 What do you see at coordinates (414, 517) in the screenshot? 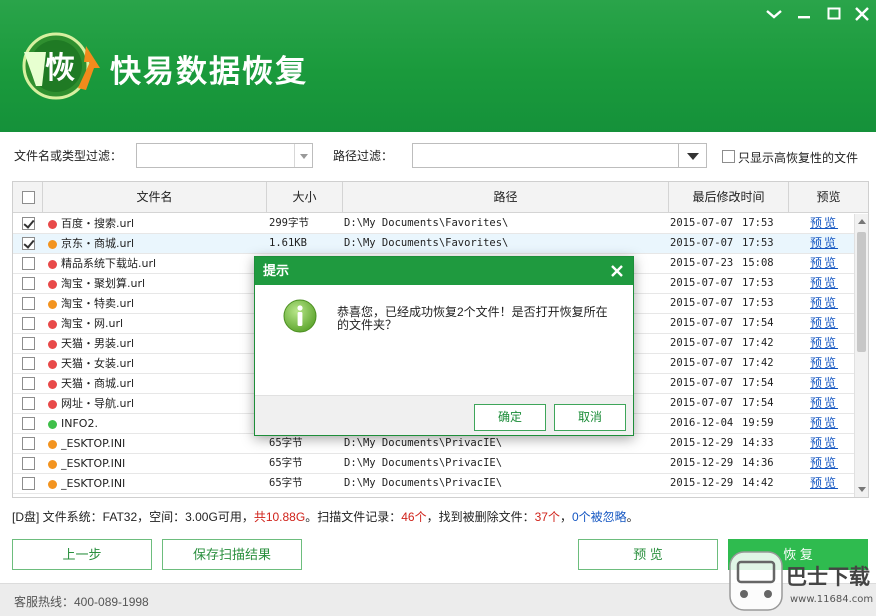
I see `status-records: 46个` at bounding box center [414, 517].